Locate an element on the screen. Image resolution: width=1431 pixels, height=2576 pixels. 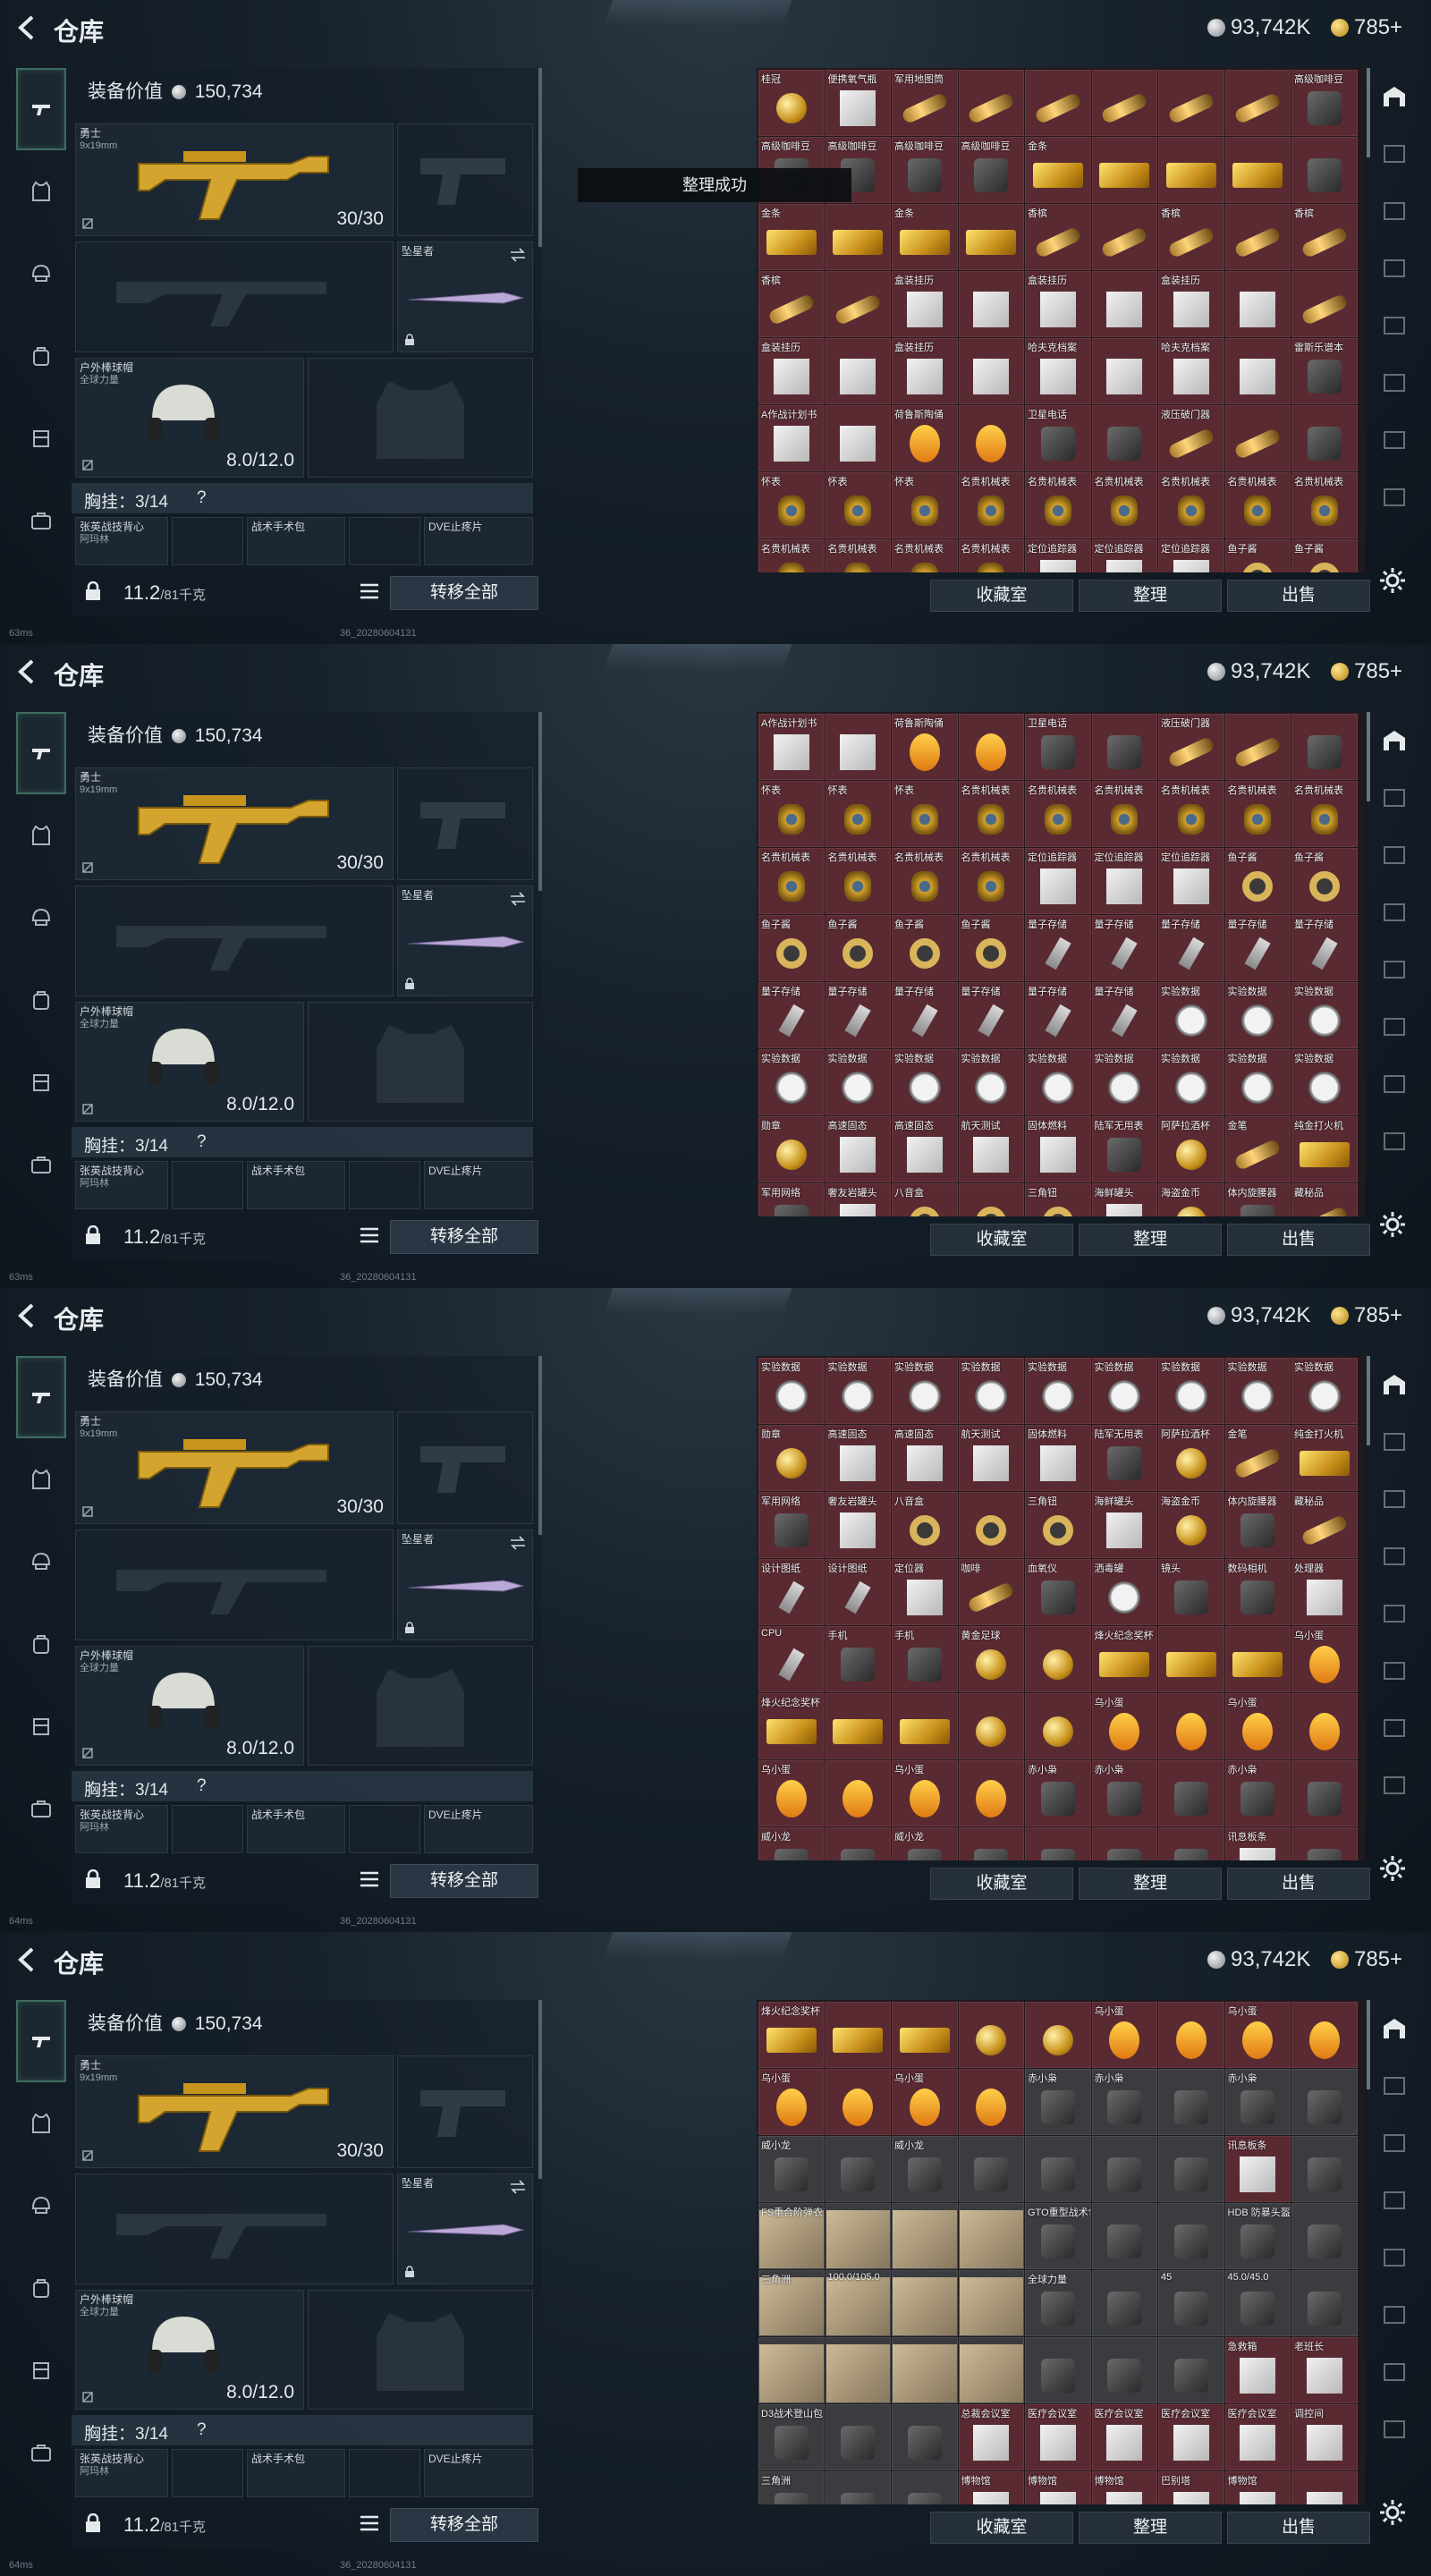
stash-item: 卫星电话 is located at coordinates (1058, 438).